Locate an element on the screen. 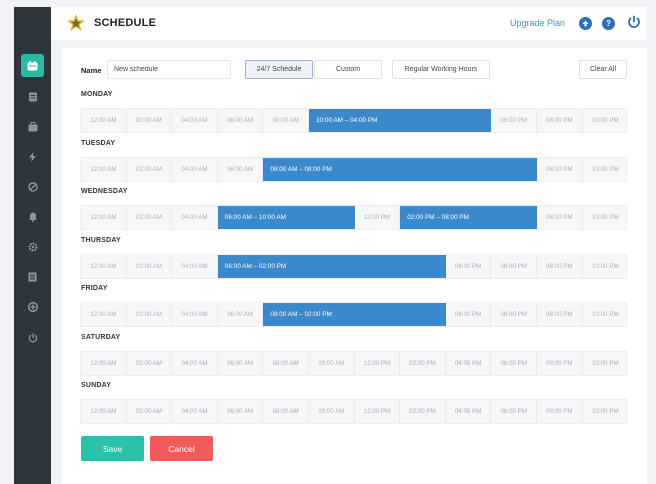 The image size is (656, 484). preset-custom-button: Custom is located at coordinates (348, 69).